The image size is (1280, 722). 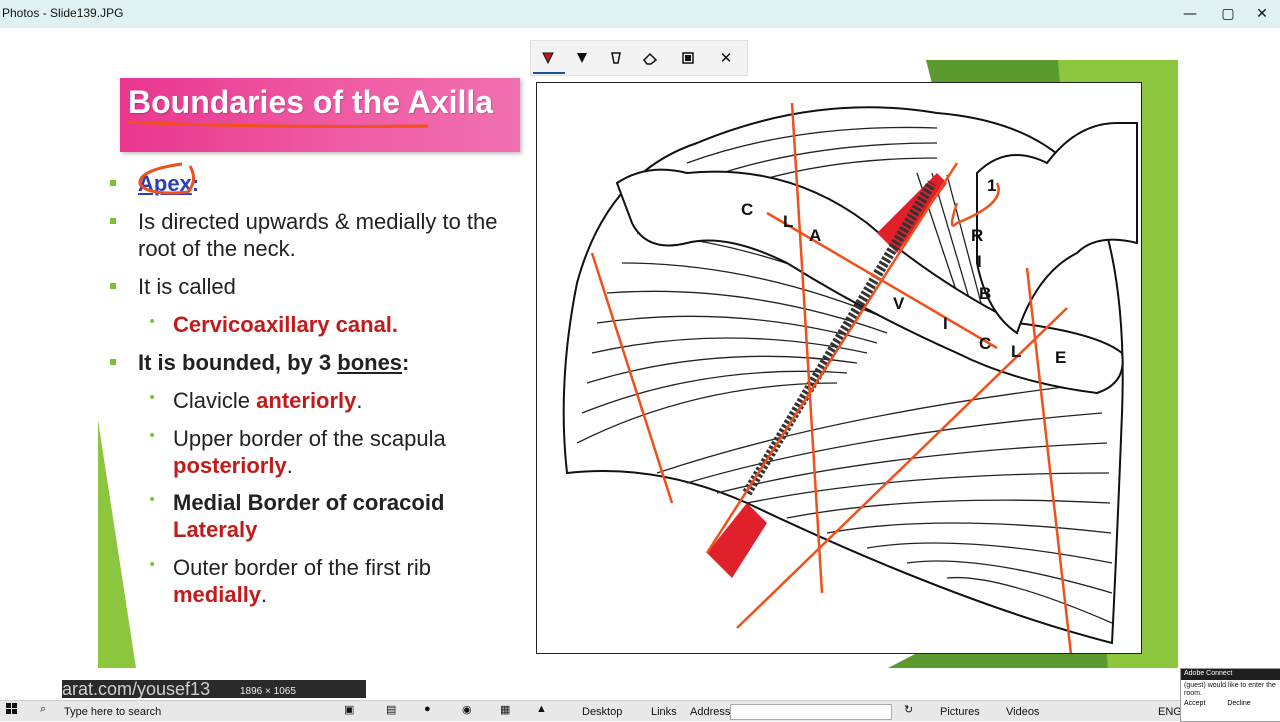 What do you see at coordinates (1170, 712) in the screenshot?
I see `language-indicator: ENG` at bounding box center [1170, 712].